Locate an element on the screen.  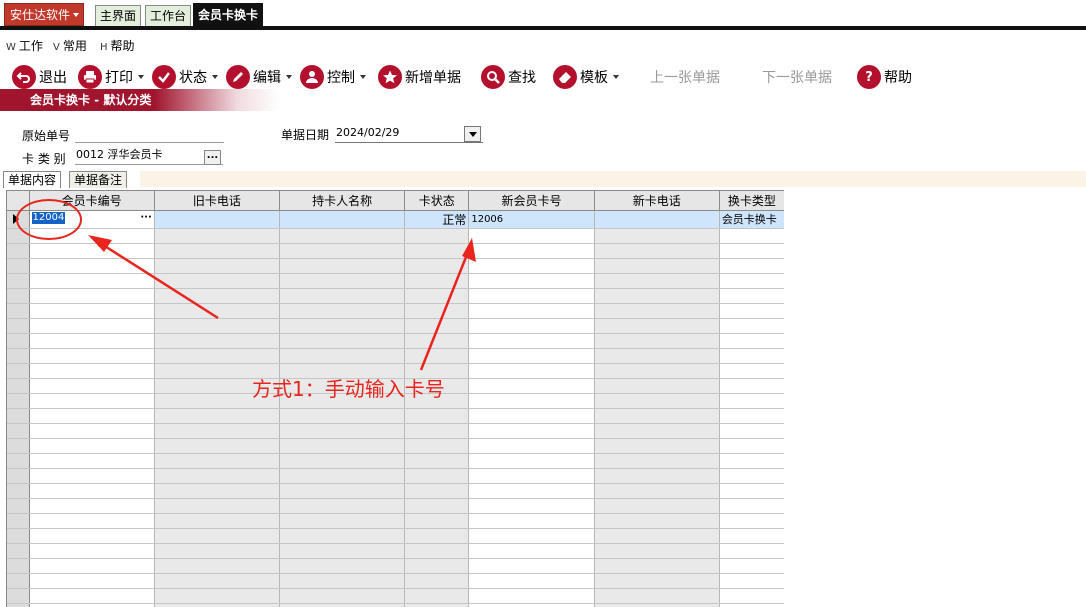
menu-common: V 常用 is located at coordinates (70, 47).